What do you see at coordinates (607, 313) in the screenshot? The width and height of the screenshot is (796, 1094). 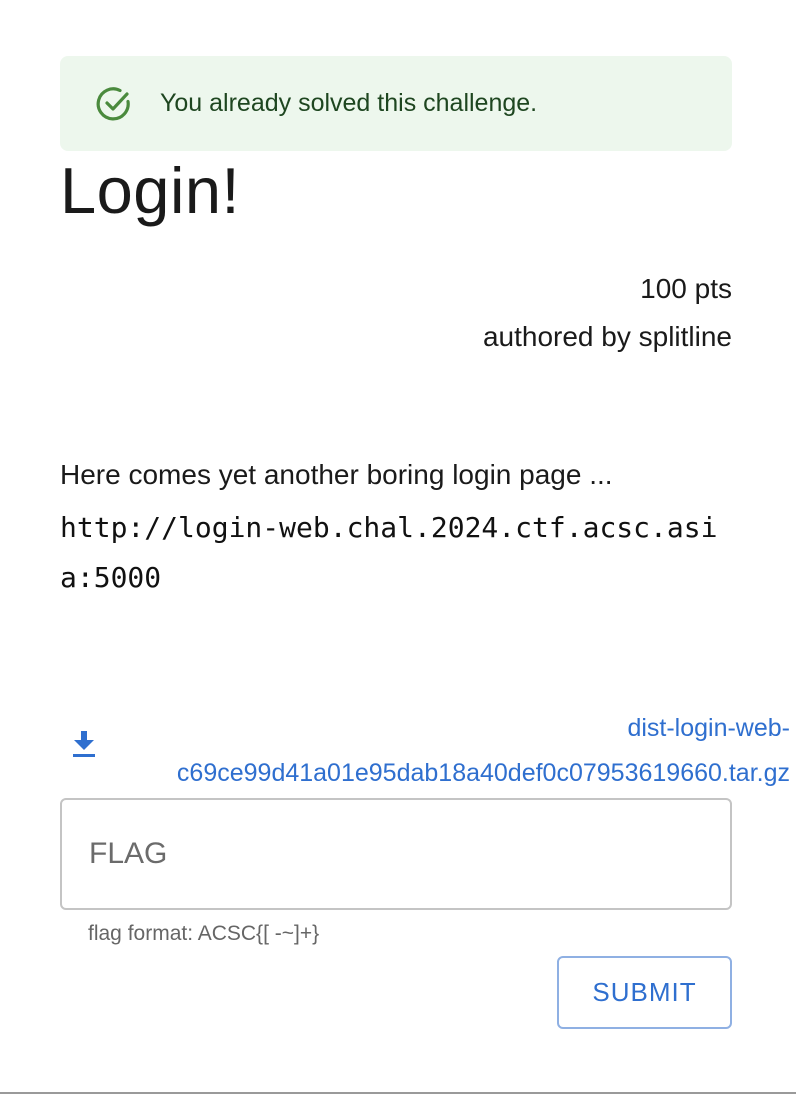 I see `challenge-meta: 100 pts authored by splitline` at bounding box center [607, 313].